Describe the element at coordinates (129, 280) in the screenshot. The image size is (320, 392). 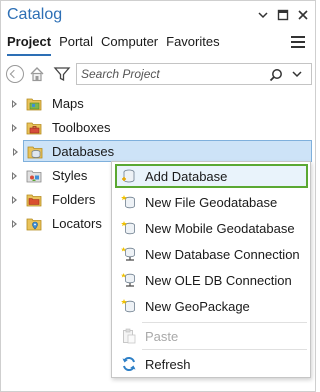
I see `new-ole-db-connection-icon` at that location.